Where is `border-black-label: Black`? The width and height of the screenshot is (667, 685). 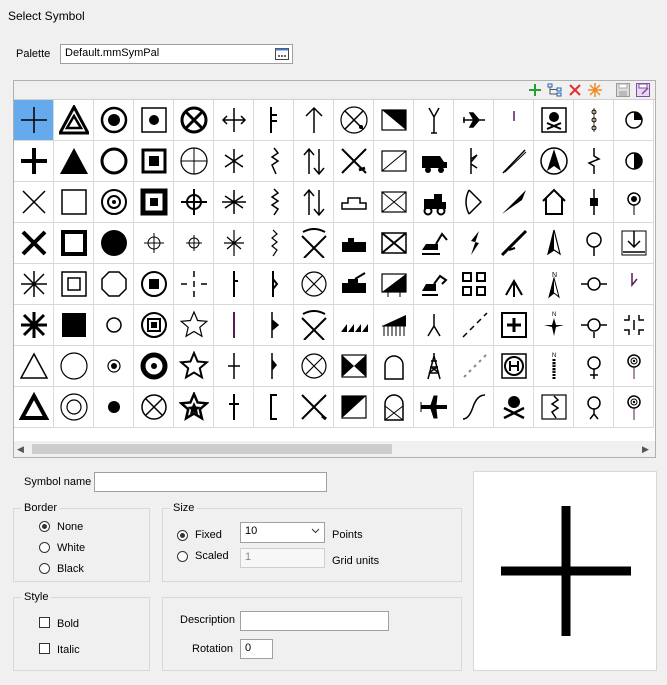 border-black-label: Black is located at coordinates (70, 569).